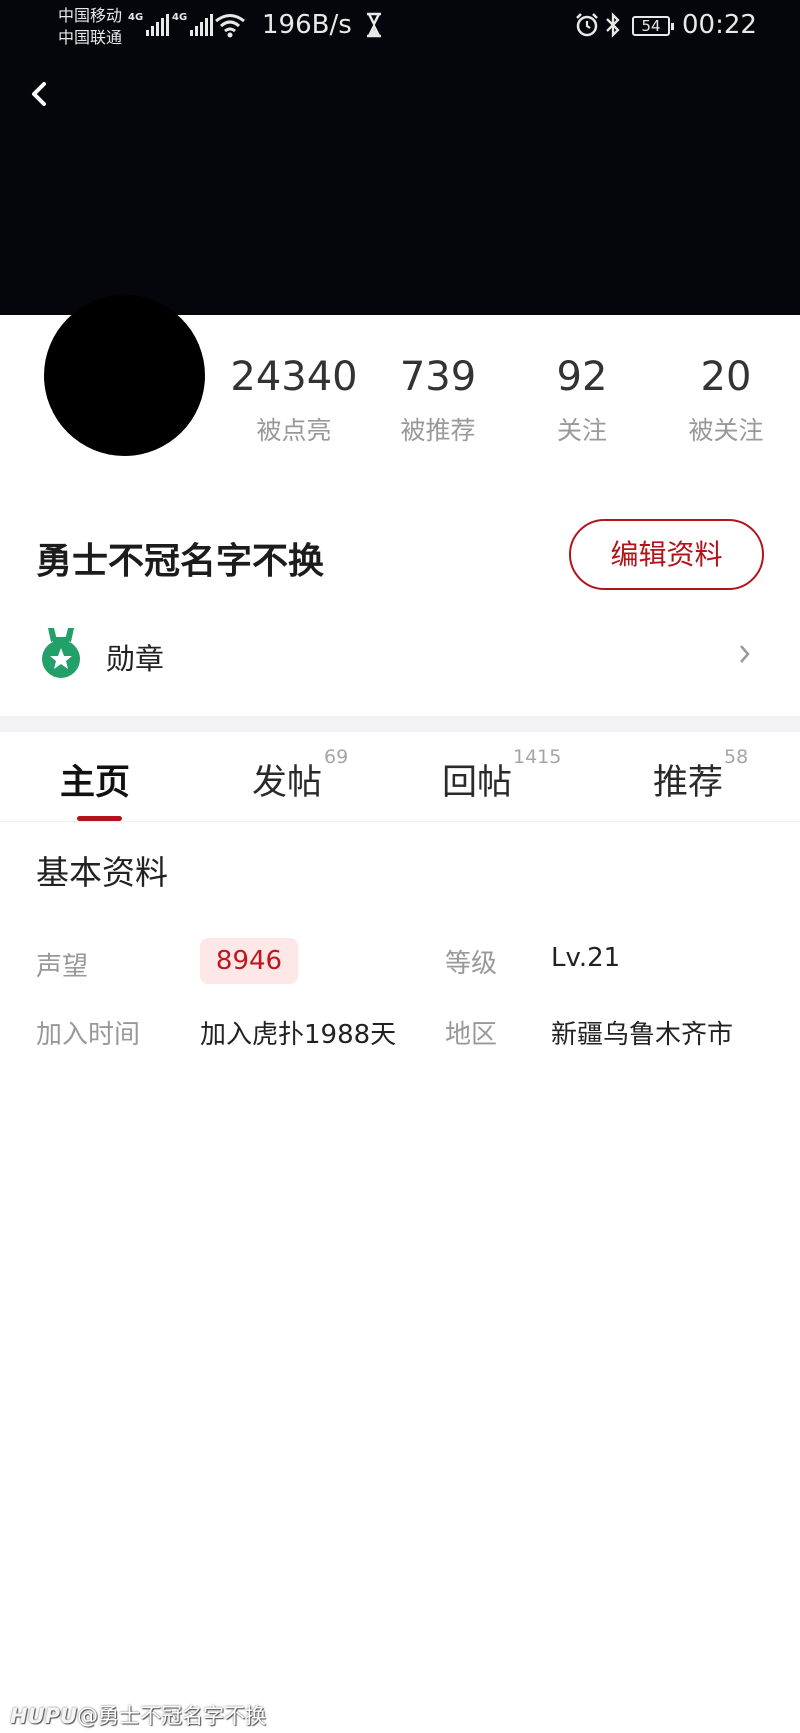  Describe the element at coordinates (307, 25) in the screenshot. I see `network-speed: 196B/s` at that location.